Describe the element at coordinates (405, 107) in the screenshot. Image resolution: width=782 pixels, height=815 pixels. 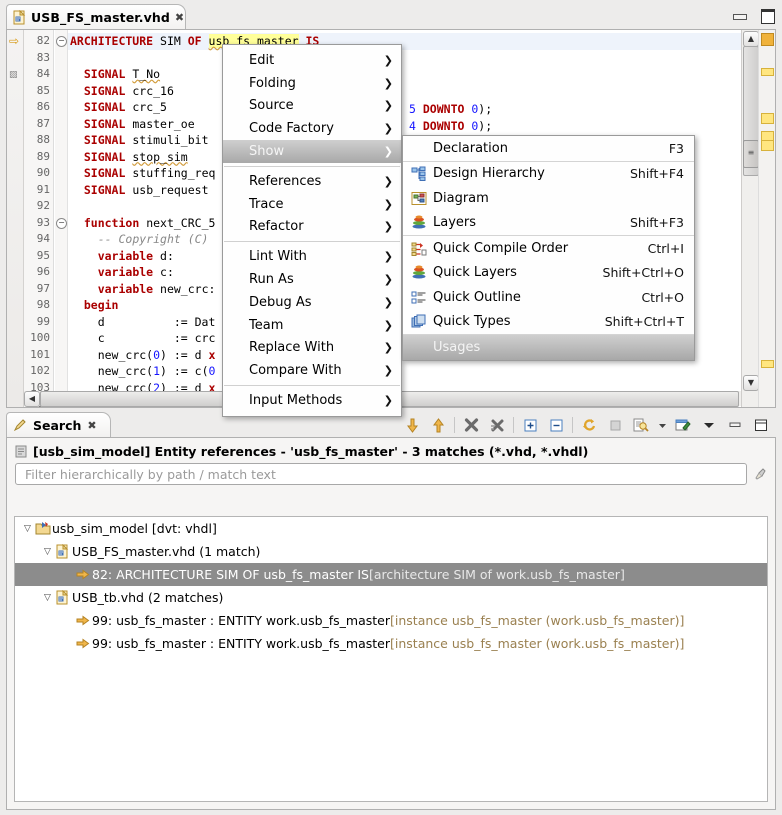
I see `code-line: SIGNAL crc_5` at that location.